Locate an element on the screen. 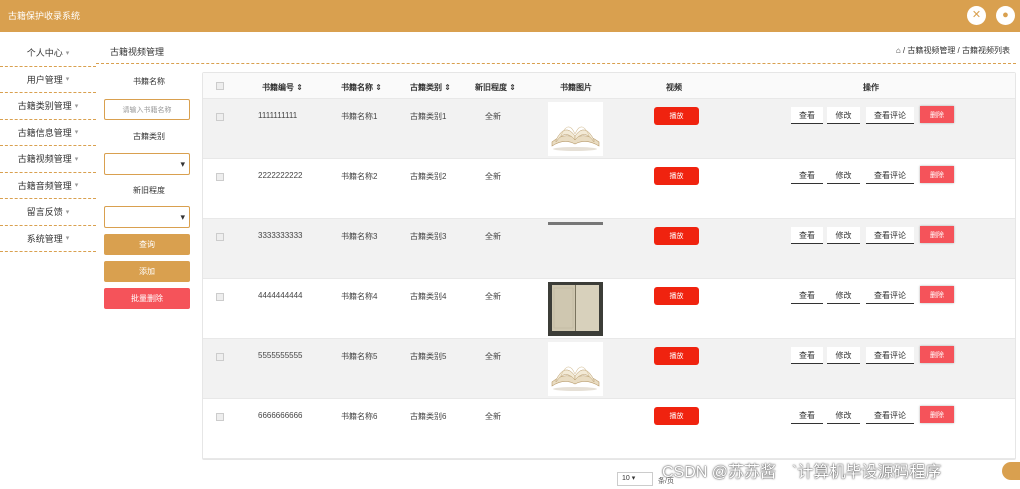 This screenshot has height=489, width=1020. table-header: 书籍编号 ⇕ 书籍名称 ⇕ 古籍类别 ⇕ 新旧程度 ⇕ 书籍图片 视频 操作 is located at coordinates (609, 86).